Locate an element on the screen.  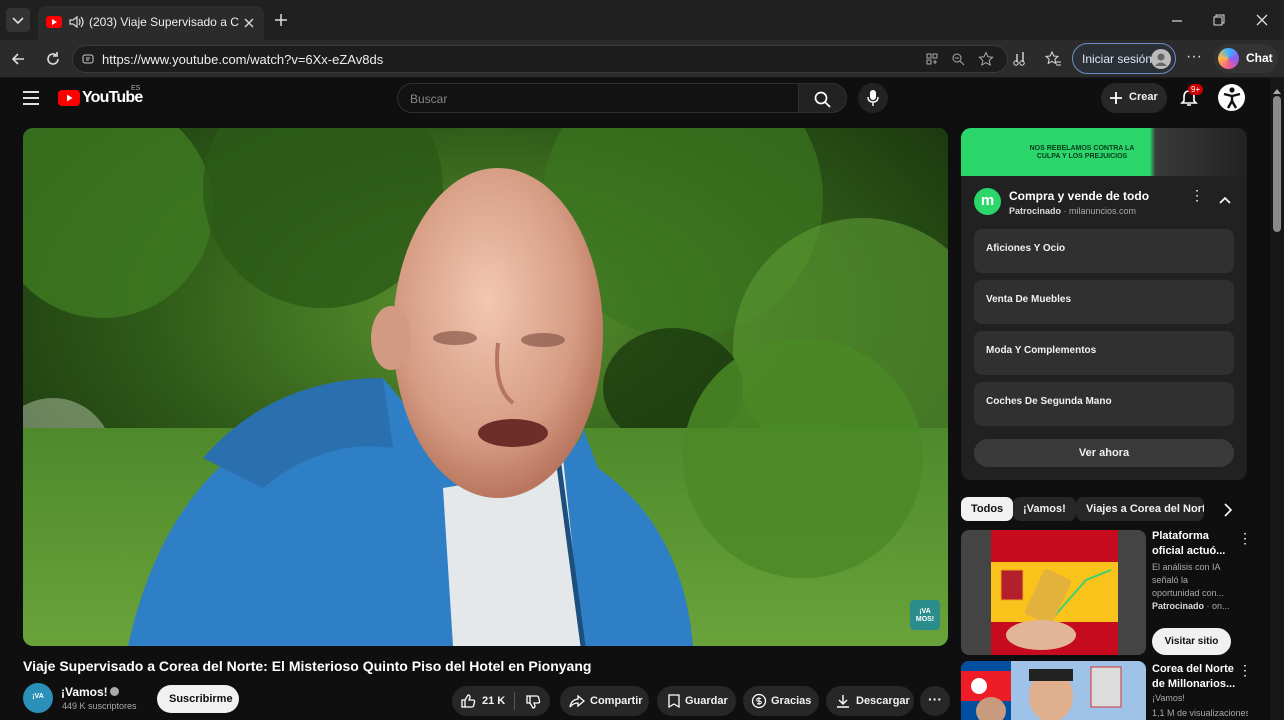
thanks-label: Gracias is located at coordinates (791, 701).